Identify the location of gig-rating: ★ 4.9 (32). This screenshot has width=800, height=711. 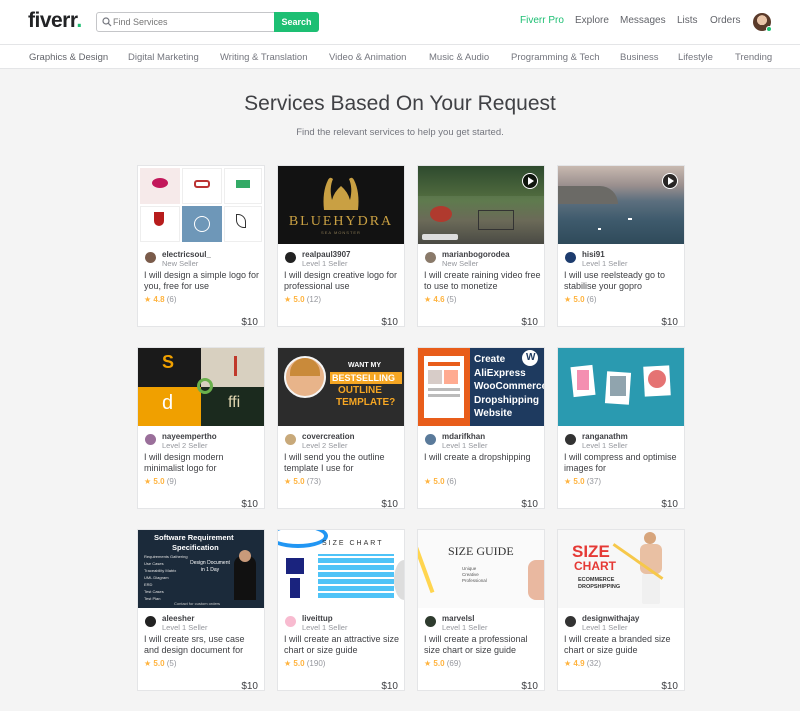
(582, 663).